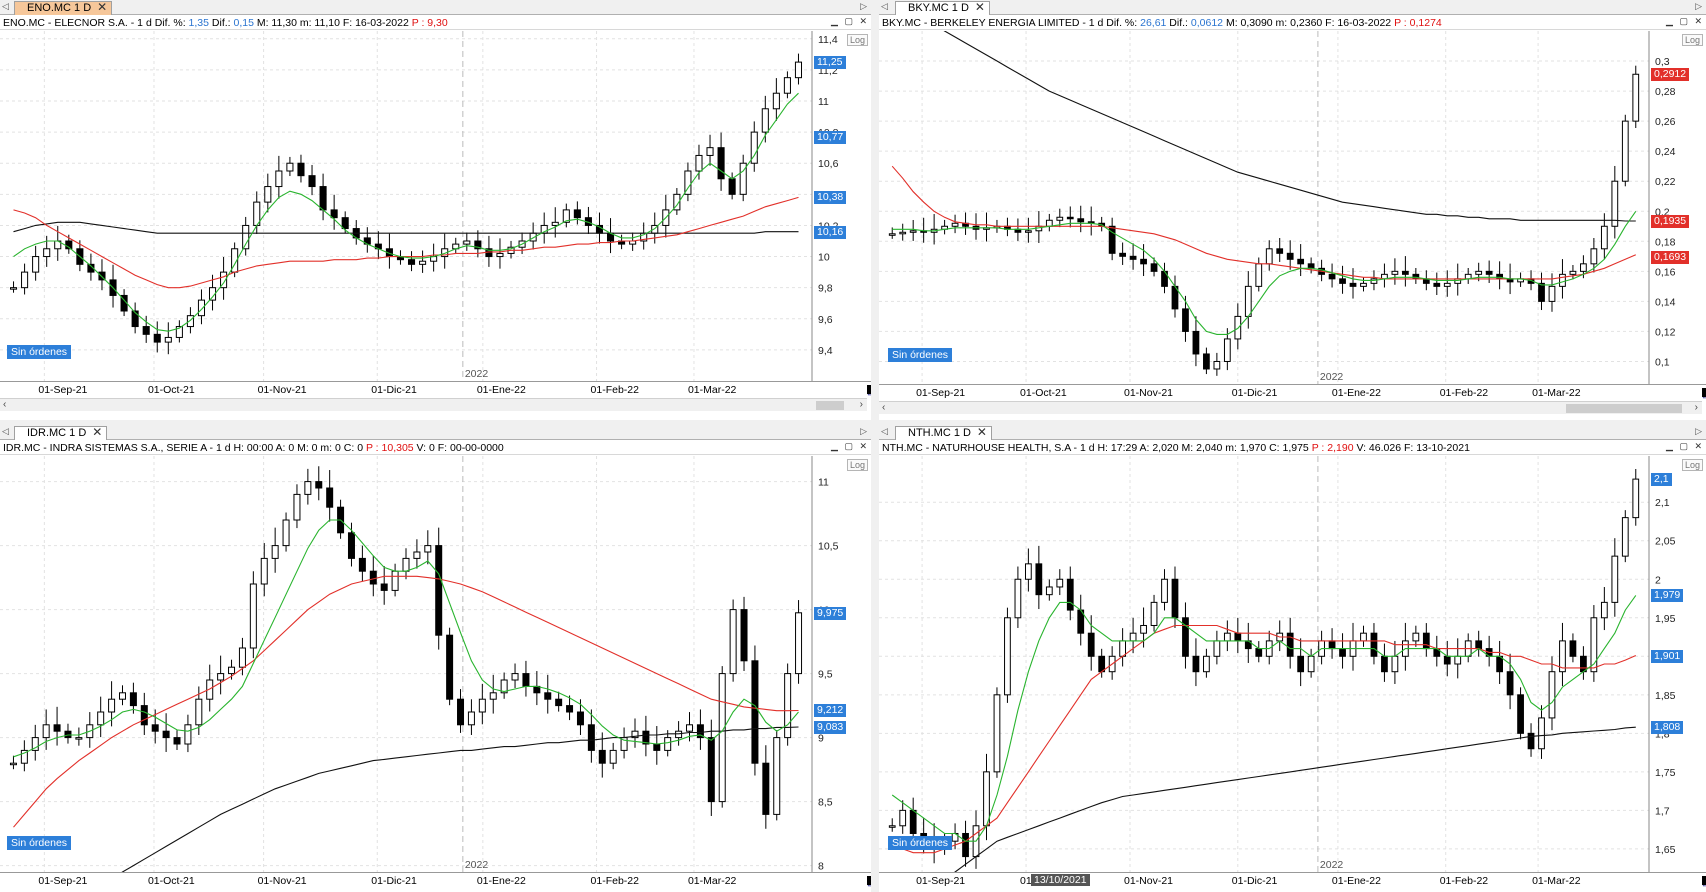 The height and width of the screenshot is (892, 1706). What do you see at coordinates (943, 433) in the screenshot?
I see `chart-tab: NTH.MC 1 D ✕` at bounding box center [943, 433].